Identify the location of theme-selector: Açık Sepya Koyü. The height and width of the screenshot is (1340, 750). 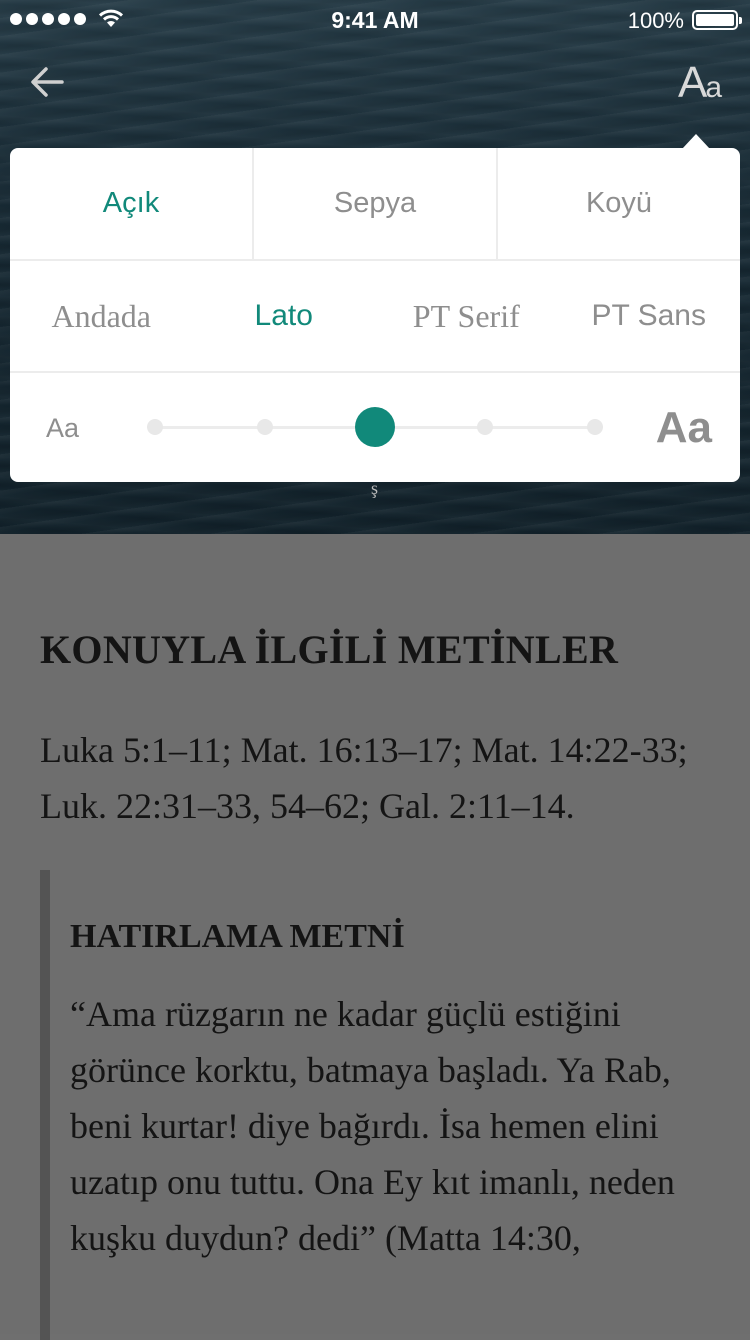
(375, 204).